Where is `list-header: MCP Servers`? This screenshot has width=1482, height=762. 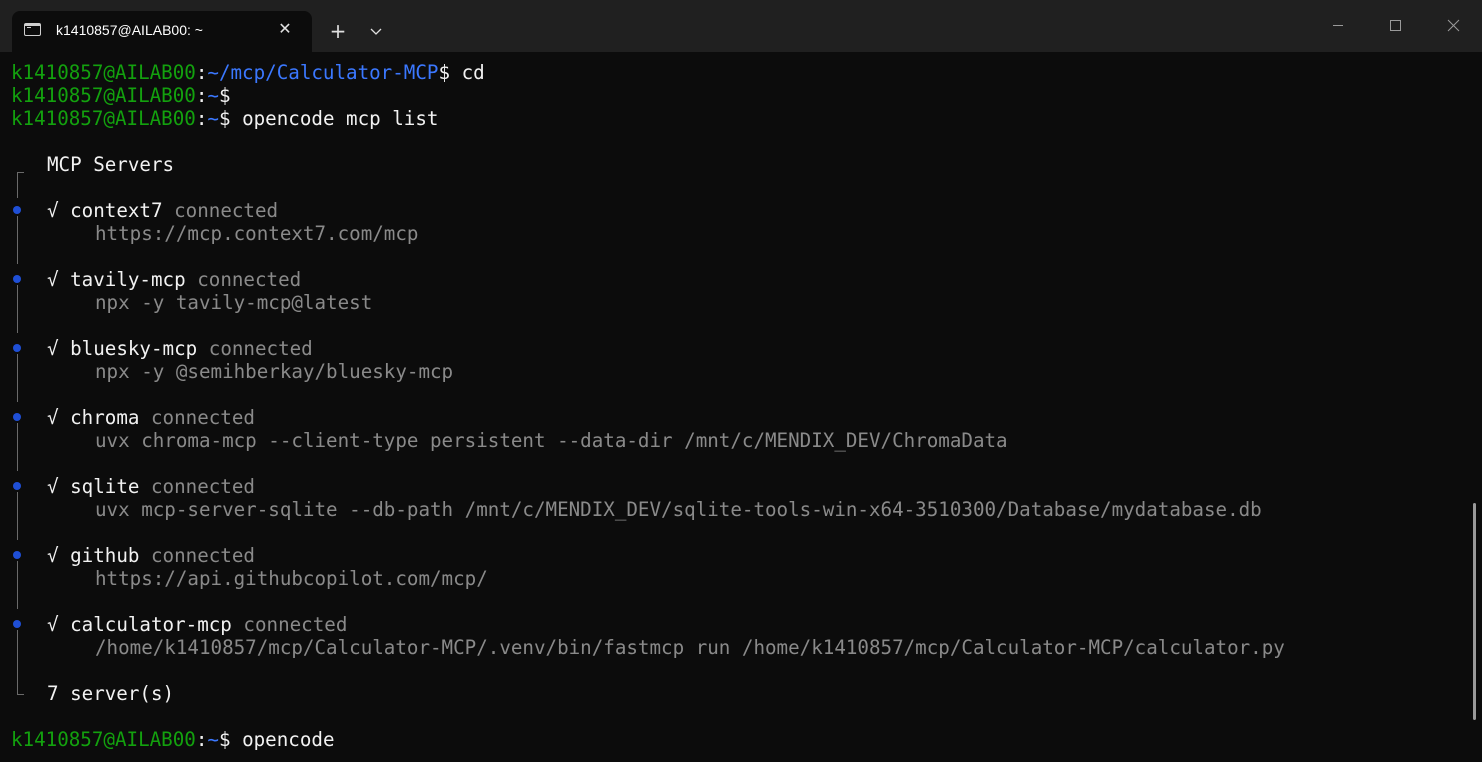
list-header: MCP Servers is located at coordinates (111, 164).